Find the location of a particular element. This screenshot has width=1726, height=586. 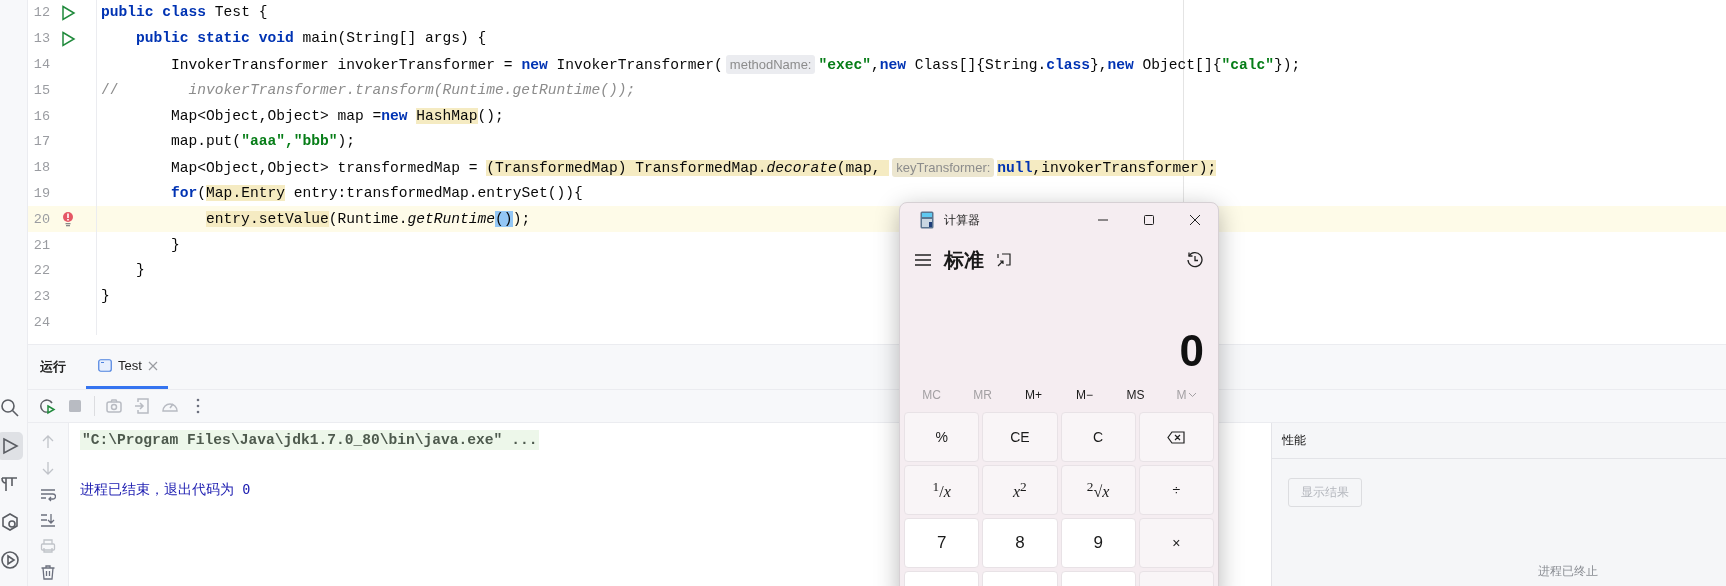

code-line: public class Test { is located at coordinates (184, 13).